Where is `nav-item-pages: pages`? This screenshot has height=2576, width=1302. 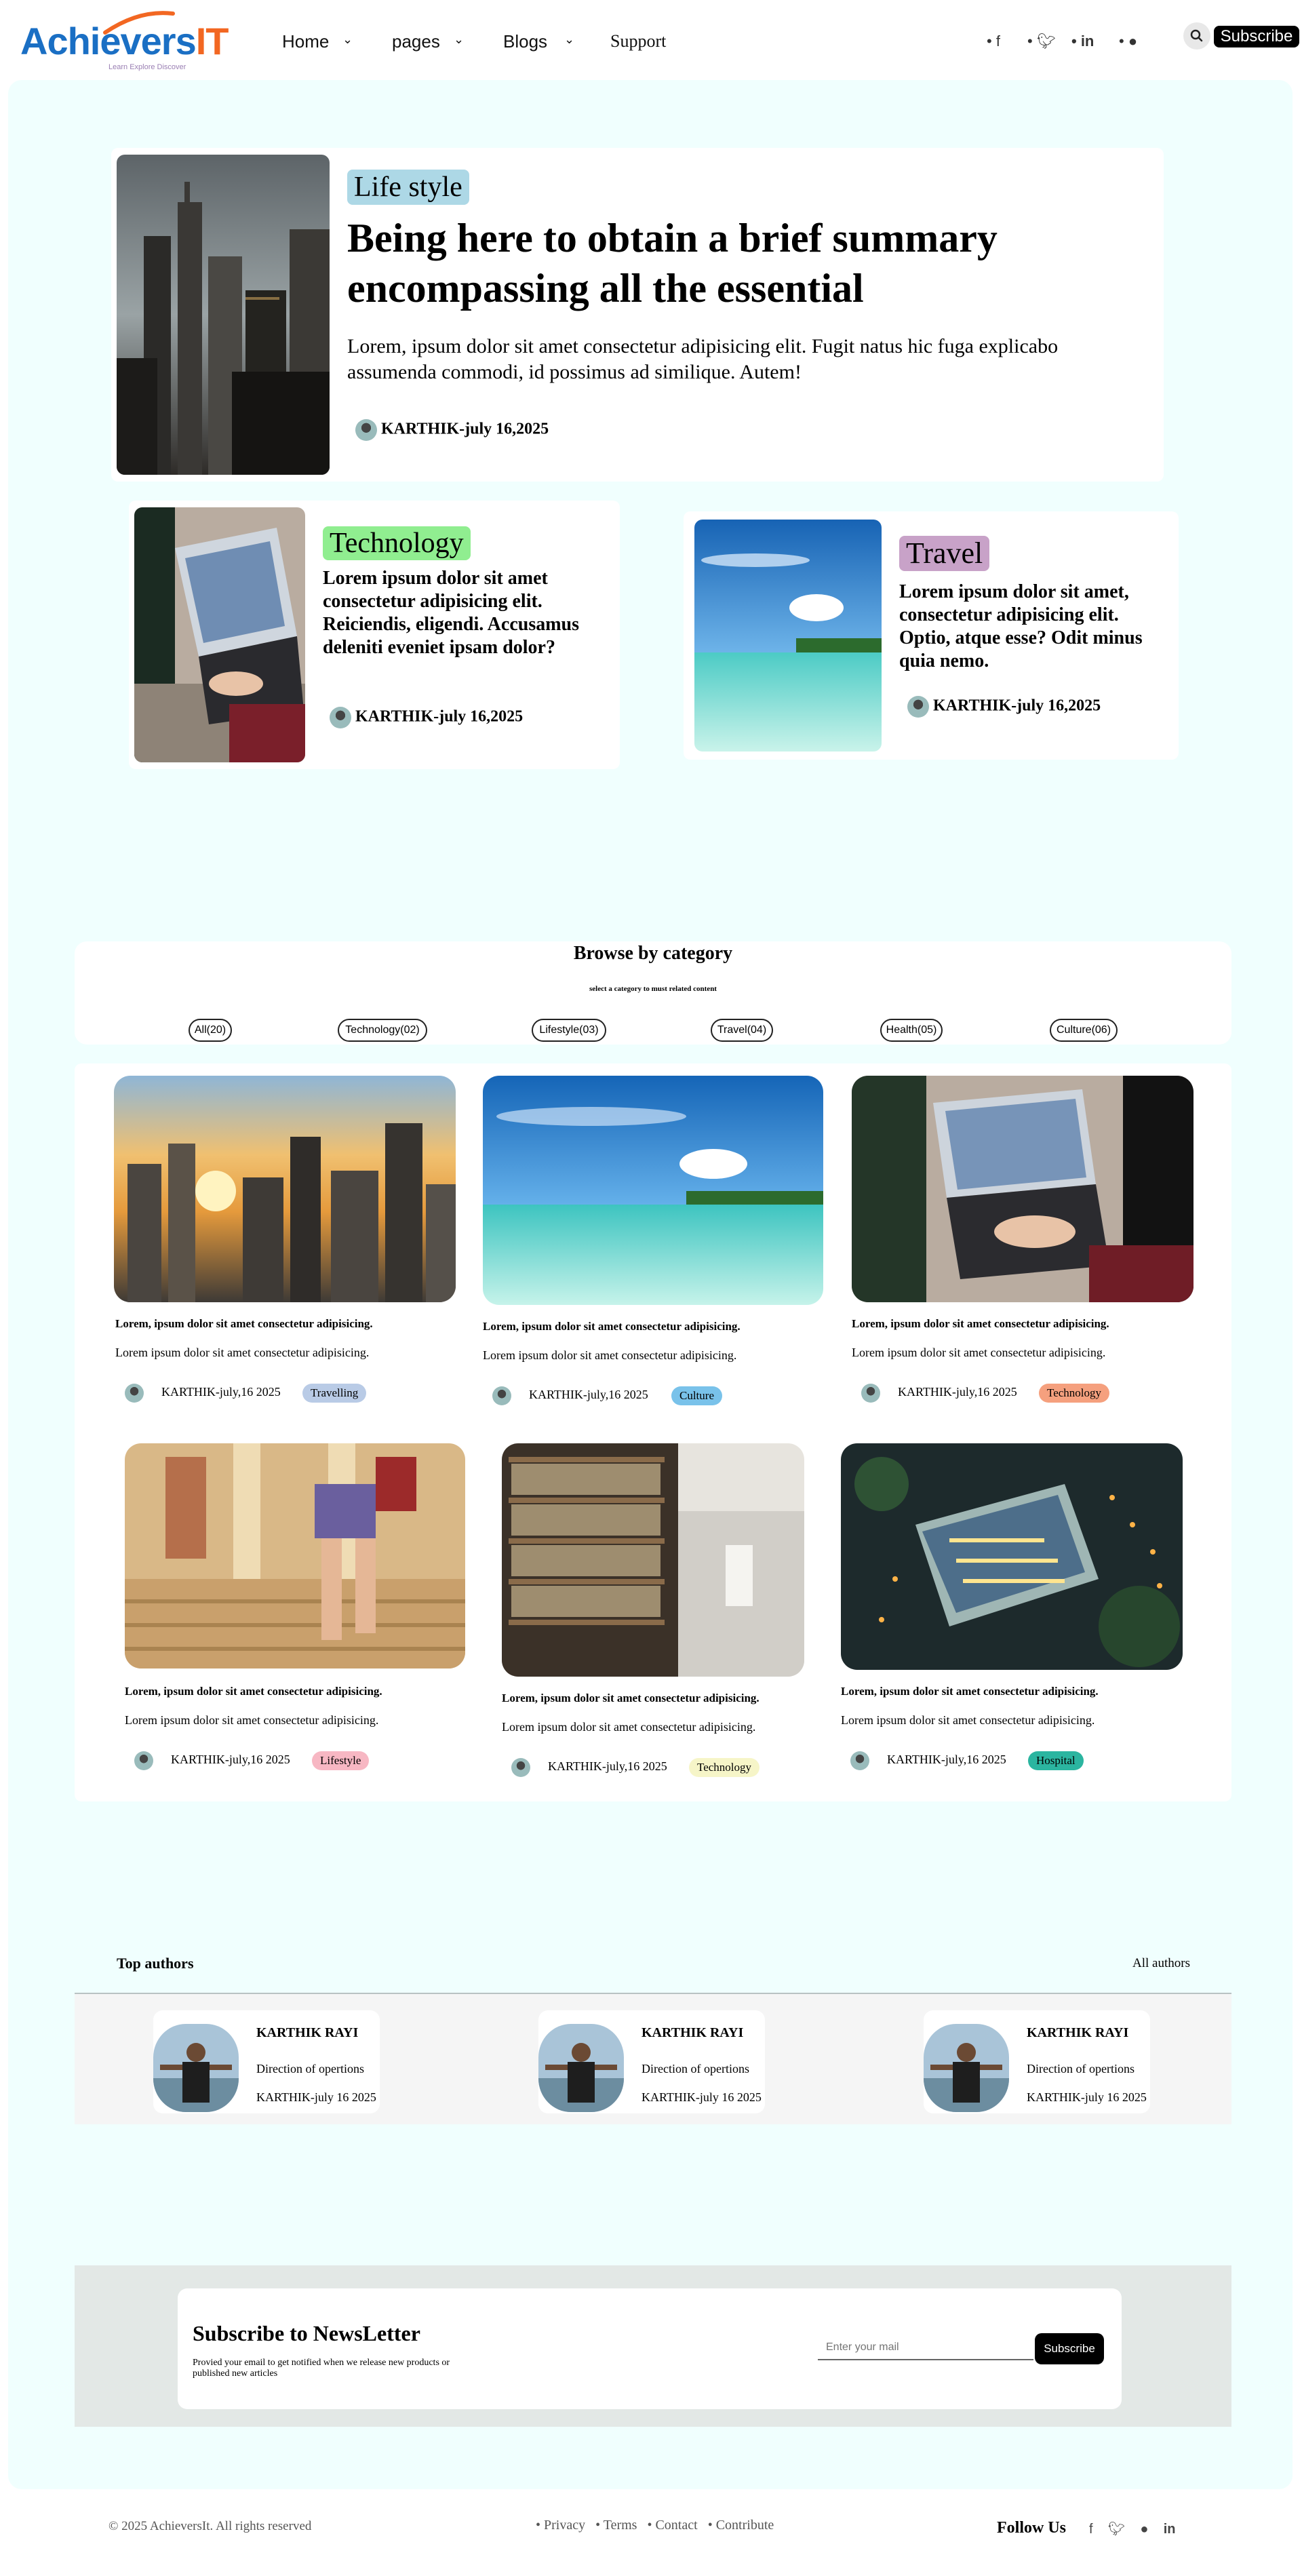 nav-item-pages: pages is located at coordinates (416, 41).